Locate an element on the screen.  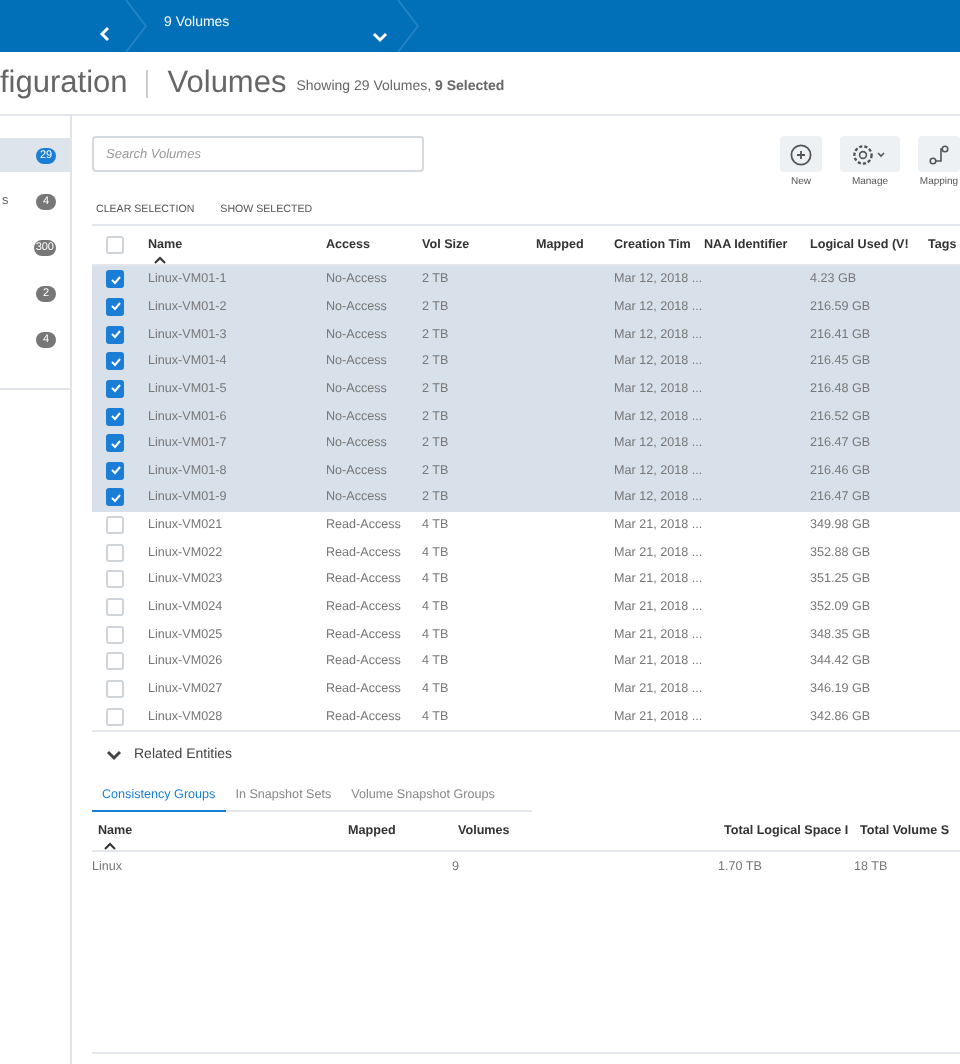
settings-icon is located at coordinates (870, 154).